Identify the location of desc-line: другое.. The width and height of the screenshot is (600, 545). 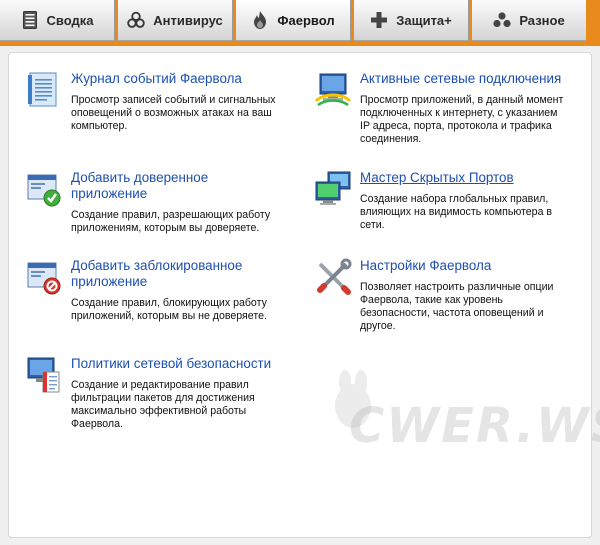
(378, 326).